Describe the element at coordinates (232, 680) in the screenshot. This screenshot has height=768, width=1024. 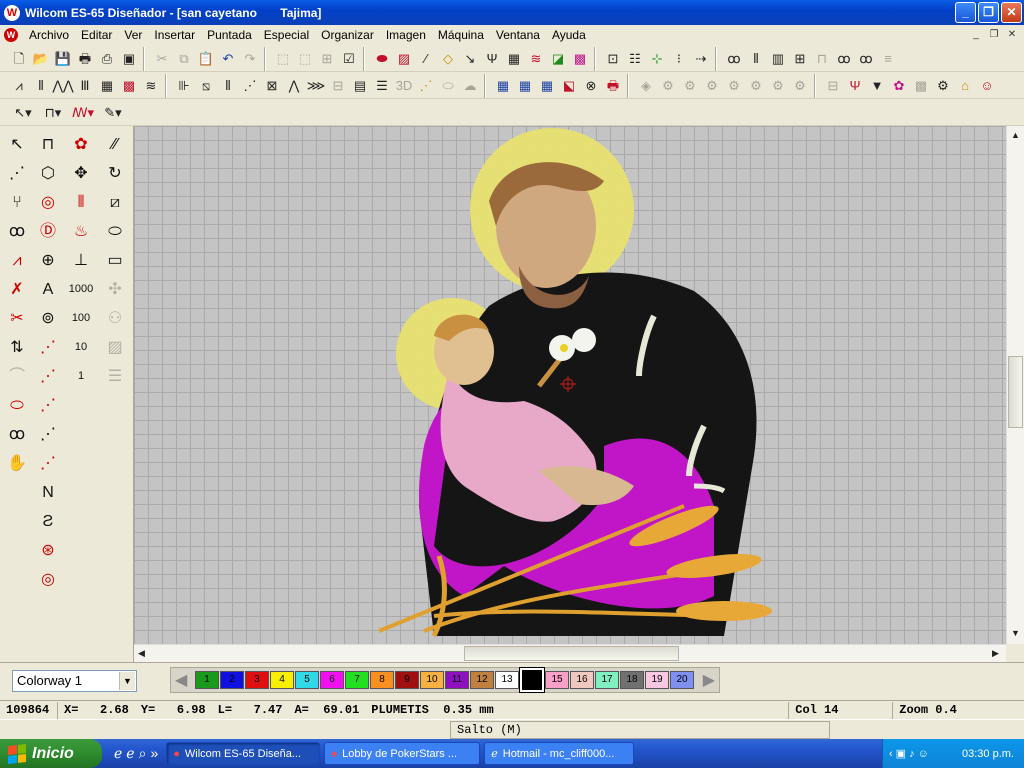
I see `color-swatch: 2` at that location.